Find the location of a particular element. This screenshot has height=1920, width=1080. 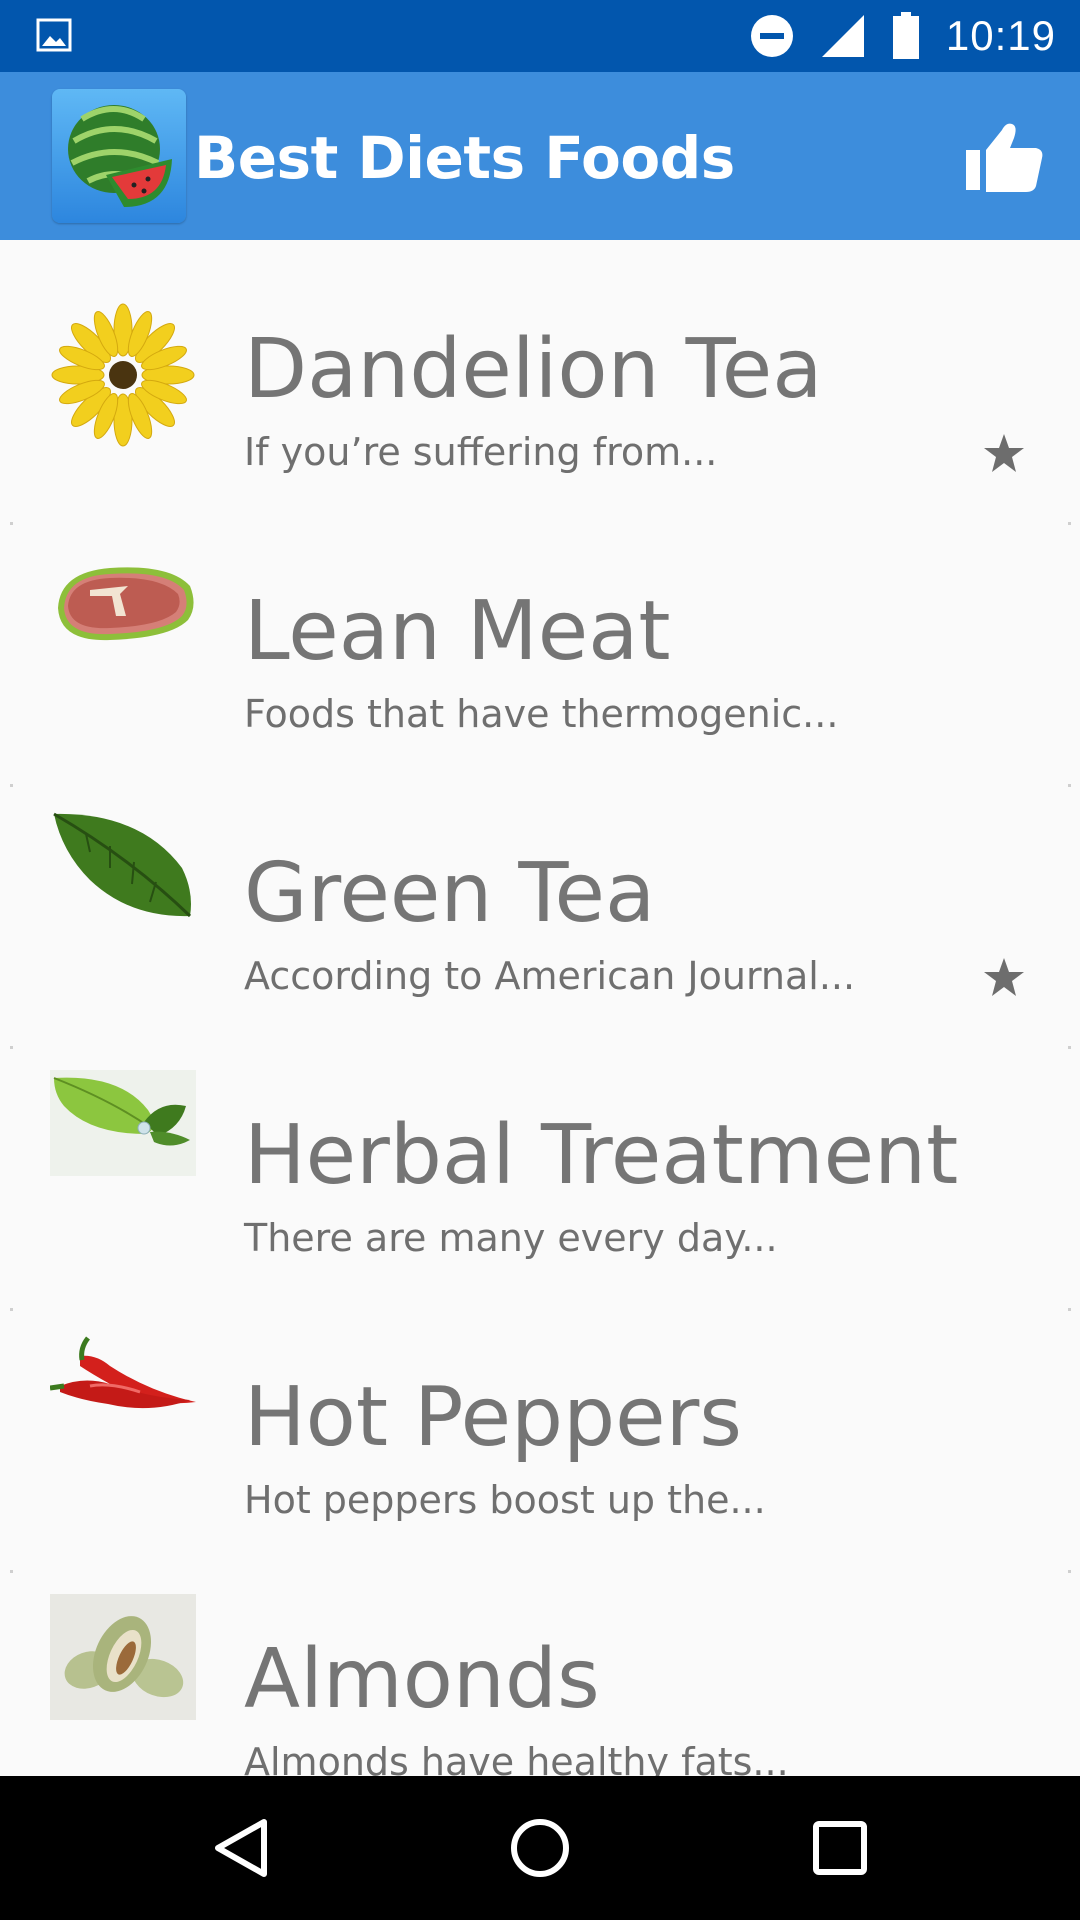

green-leaf-icon is located at coordinates (122, 865).